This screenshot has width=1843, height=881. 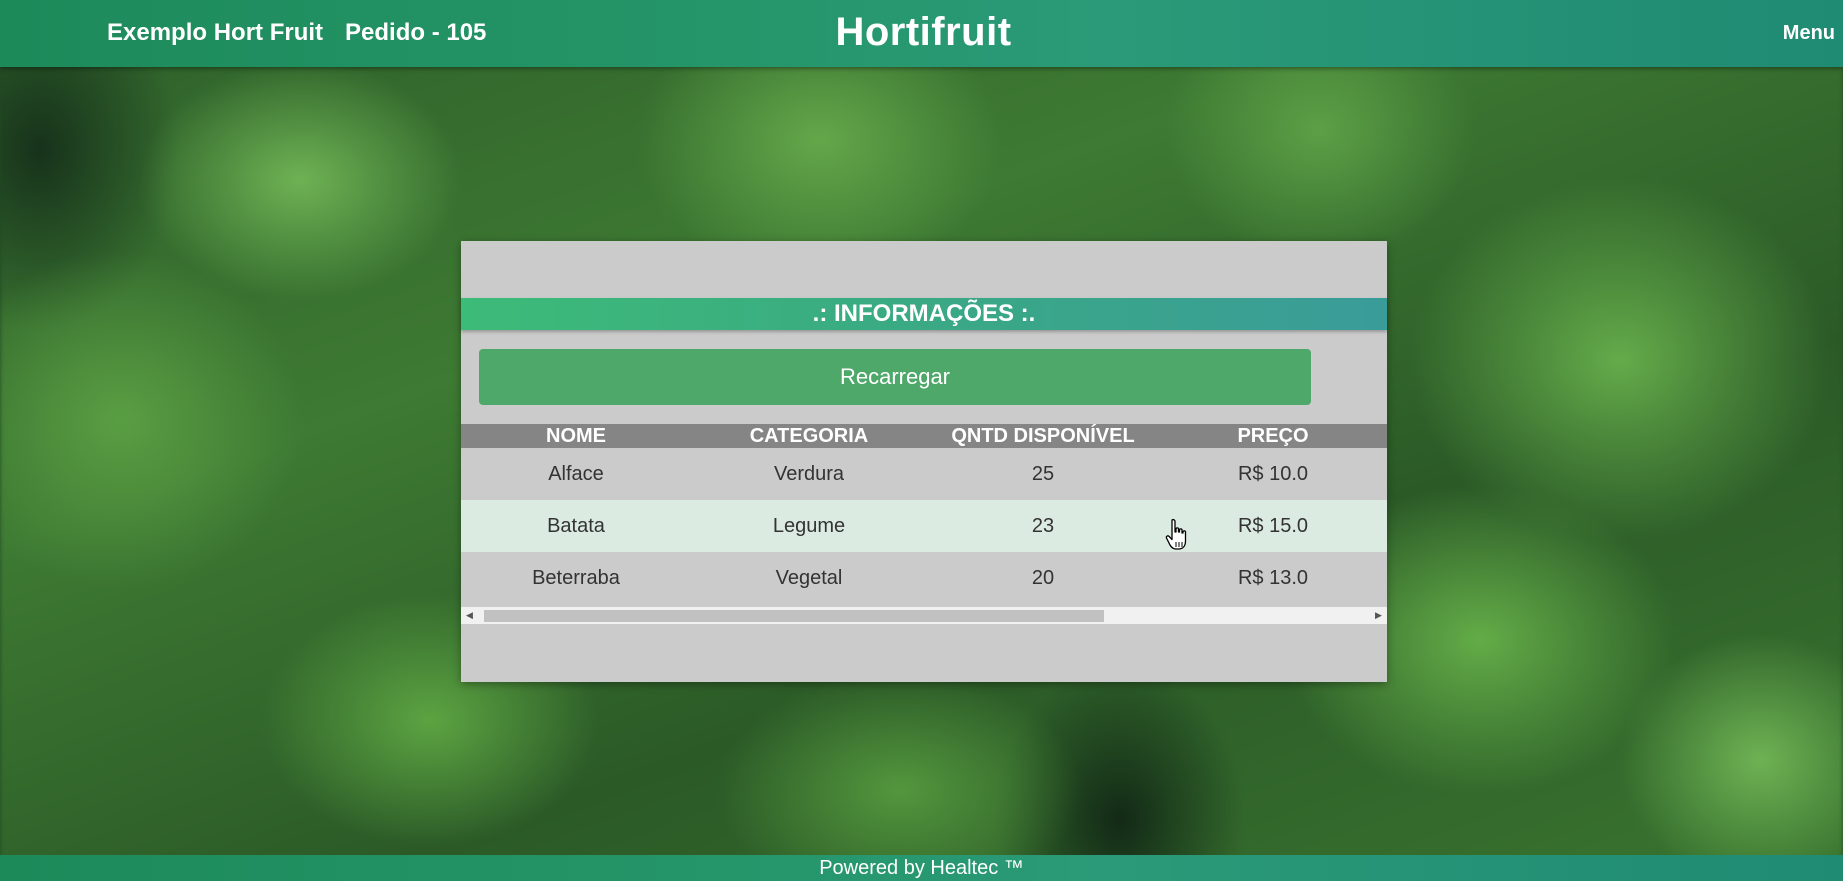 I want to click on table-row: Alface Verdura 25 R$ 10.0, so click(x=924, y=474).